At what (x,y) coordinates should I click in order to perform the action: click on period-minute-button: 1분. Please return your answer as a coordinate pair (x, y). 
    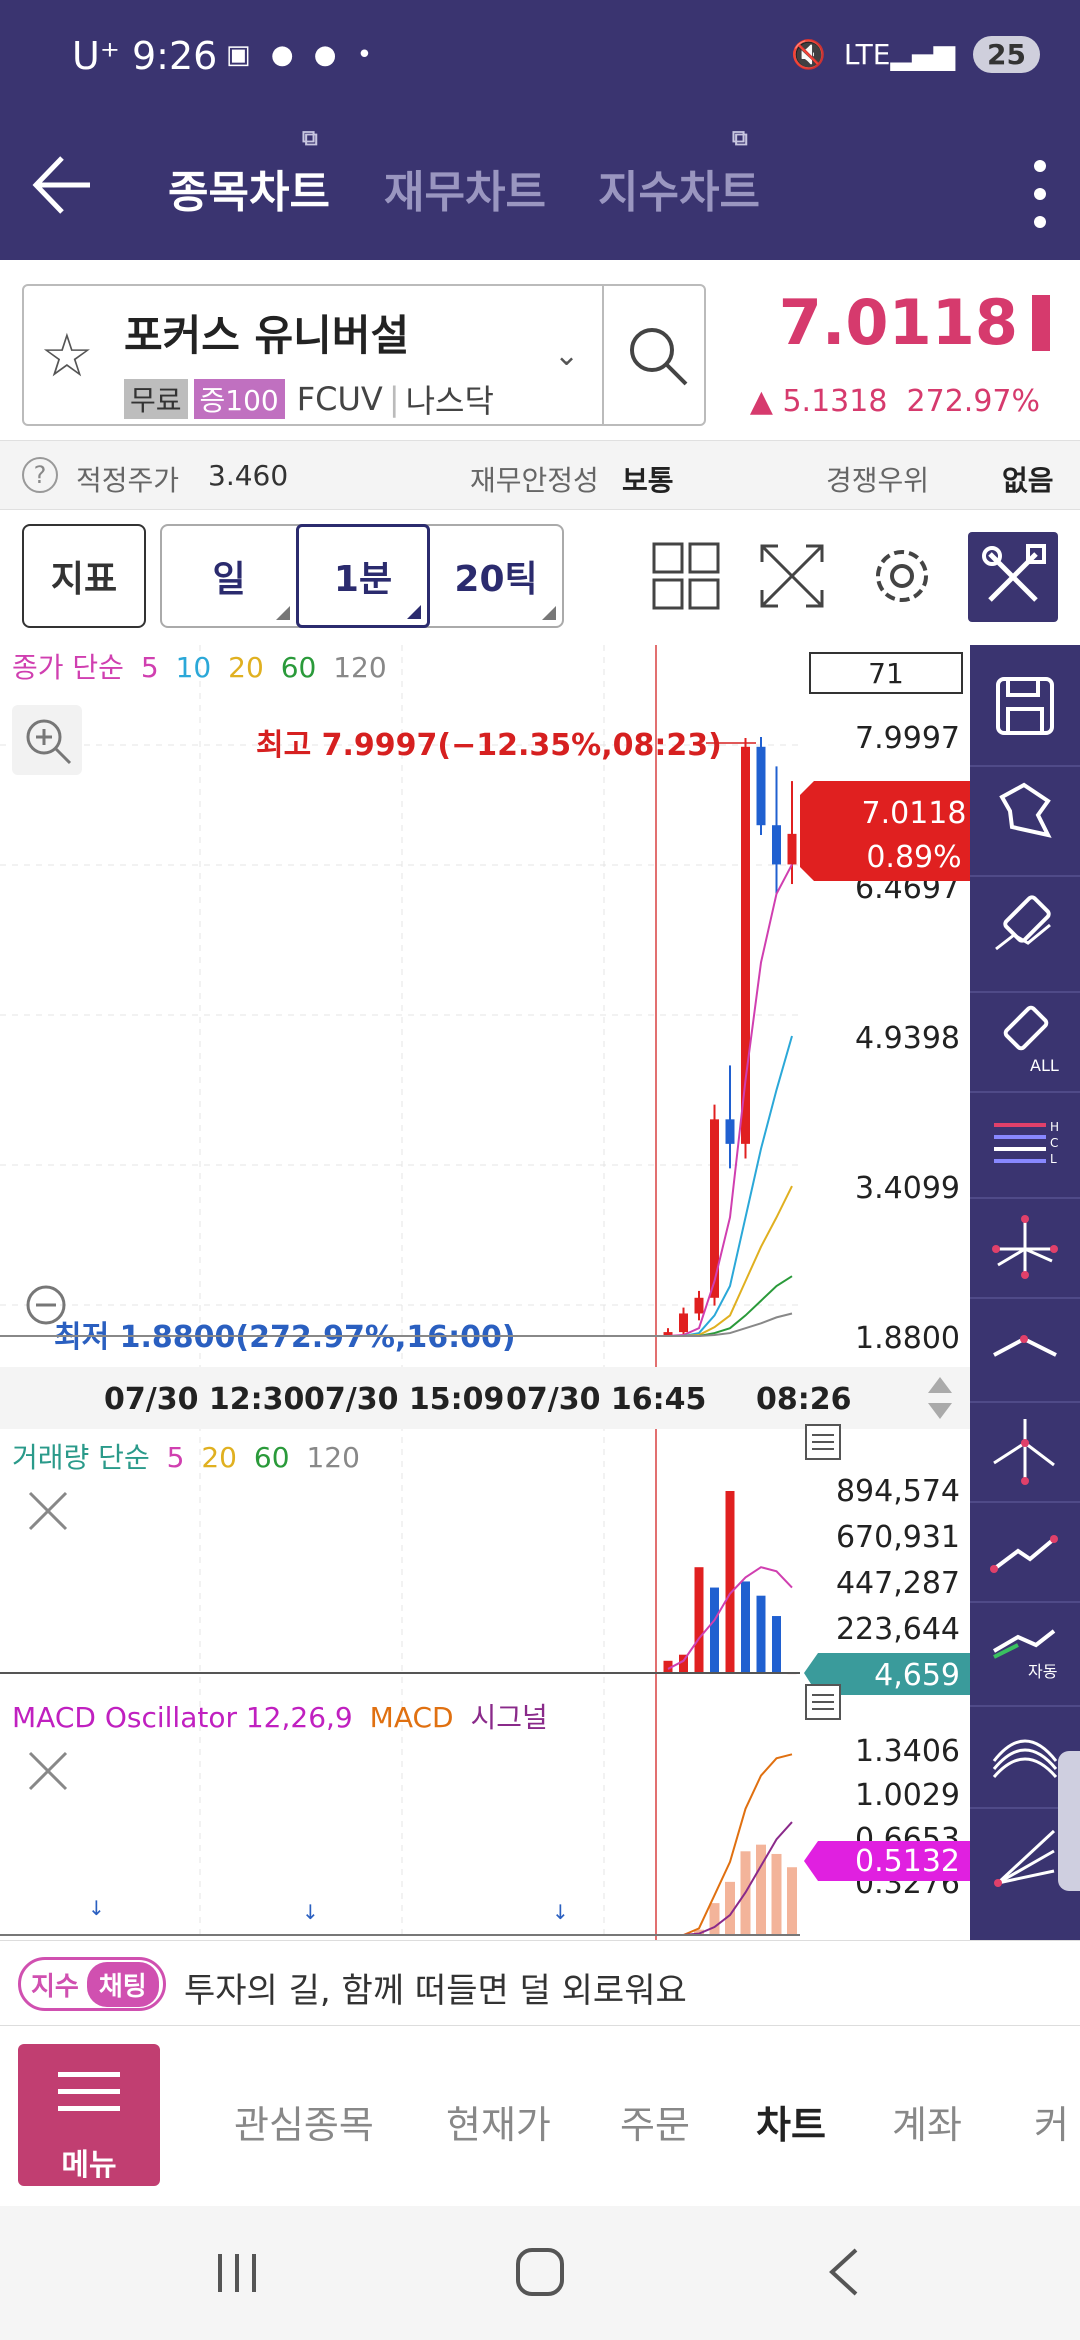
    Looking at the image, I should click on (363, 576).